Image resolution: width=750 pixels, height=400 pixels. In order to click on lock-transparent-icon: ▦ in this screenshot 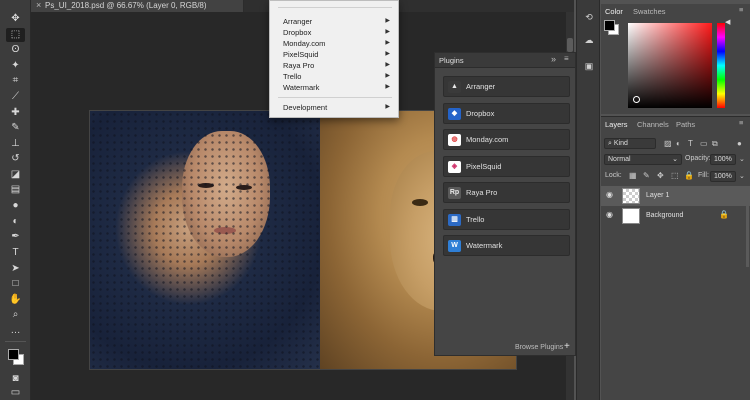, I will do `click(633, 175)`.